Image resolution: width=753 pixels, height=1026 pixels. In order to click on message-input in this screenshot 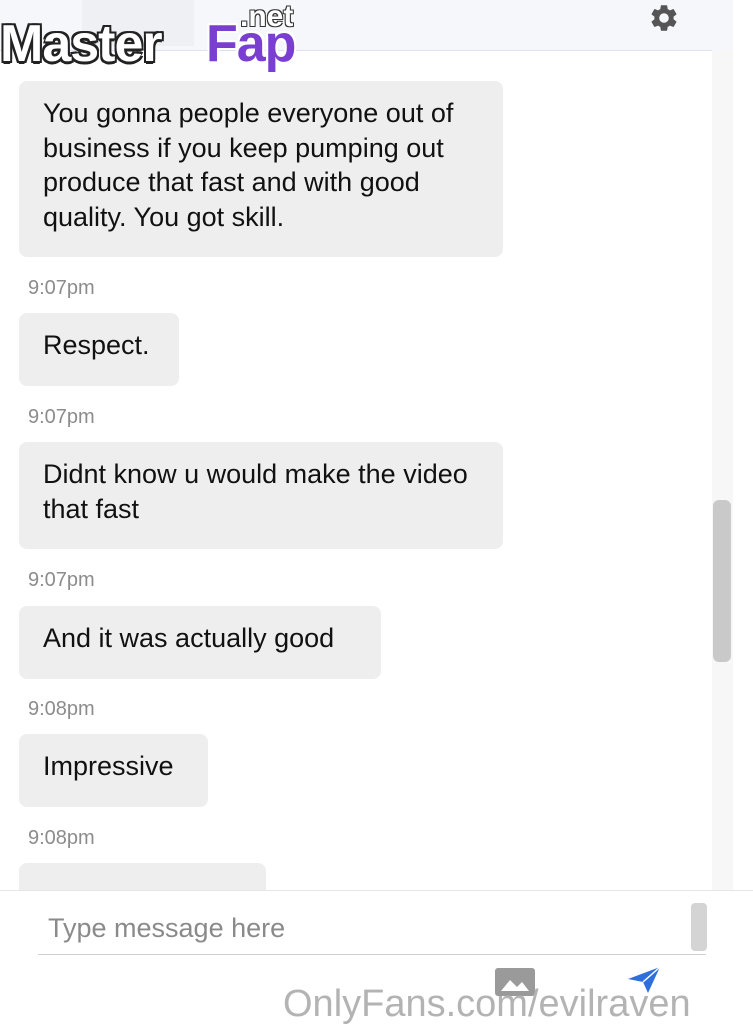, I will do `click(372, 929)`.